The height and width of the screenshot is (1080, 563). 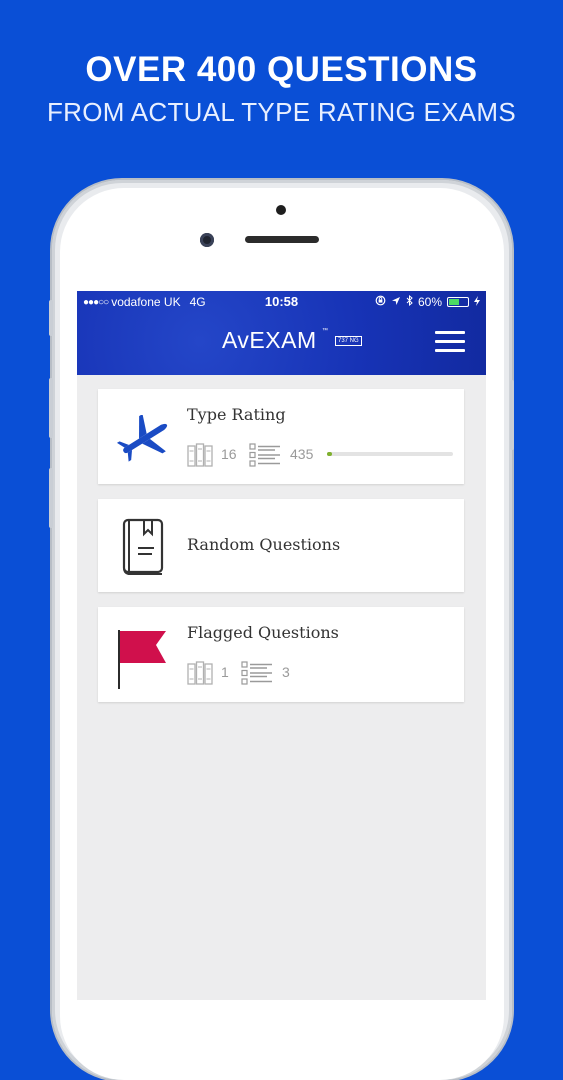 What do you see at coordinates (396, 302) in the screenshot?
I see `location-arrow-icon` at bounding box center [396, 302].